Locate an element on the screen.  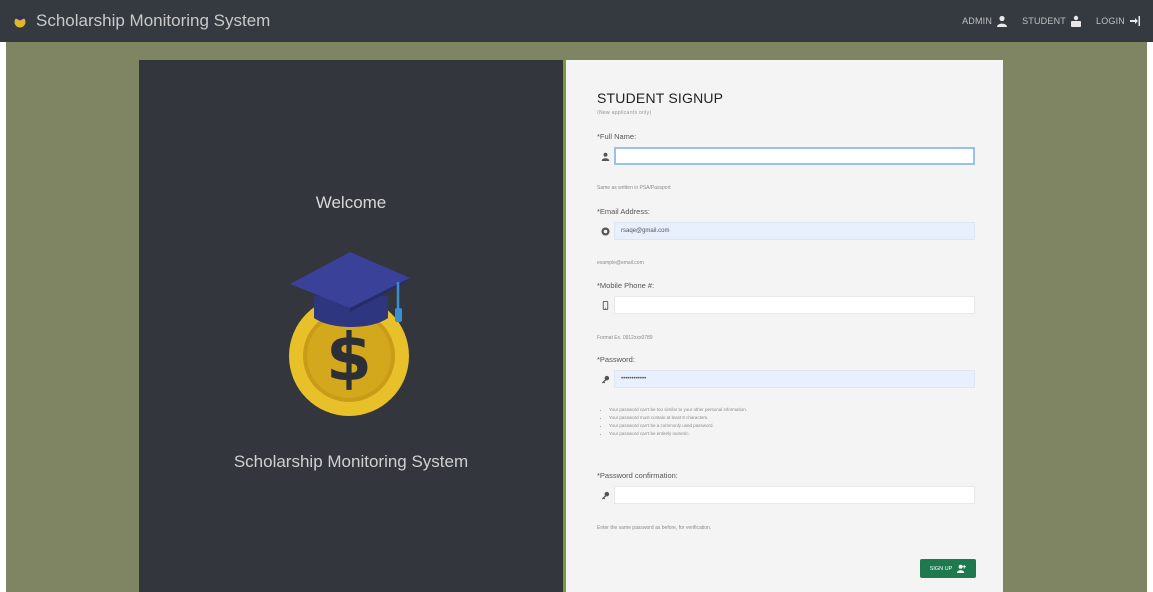
form-subtitle: (New applicants only) is located at coordinates (624, 113).